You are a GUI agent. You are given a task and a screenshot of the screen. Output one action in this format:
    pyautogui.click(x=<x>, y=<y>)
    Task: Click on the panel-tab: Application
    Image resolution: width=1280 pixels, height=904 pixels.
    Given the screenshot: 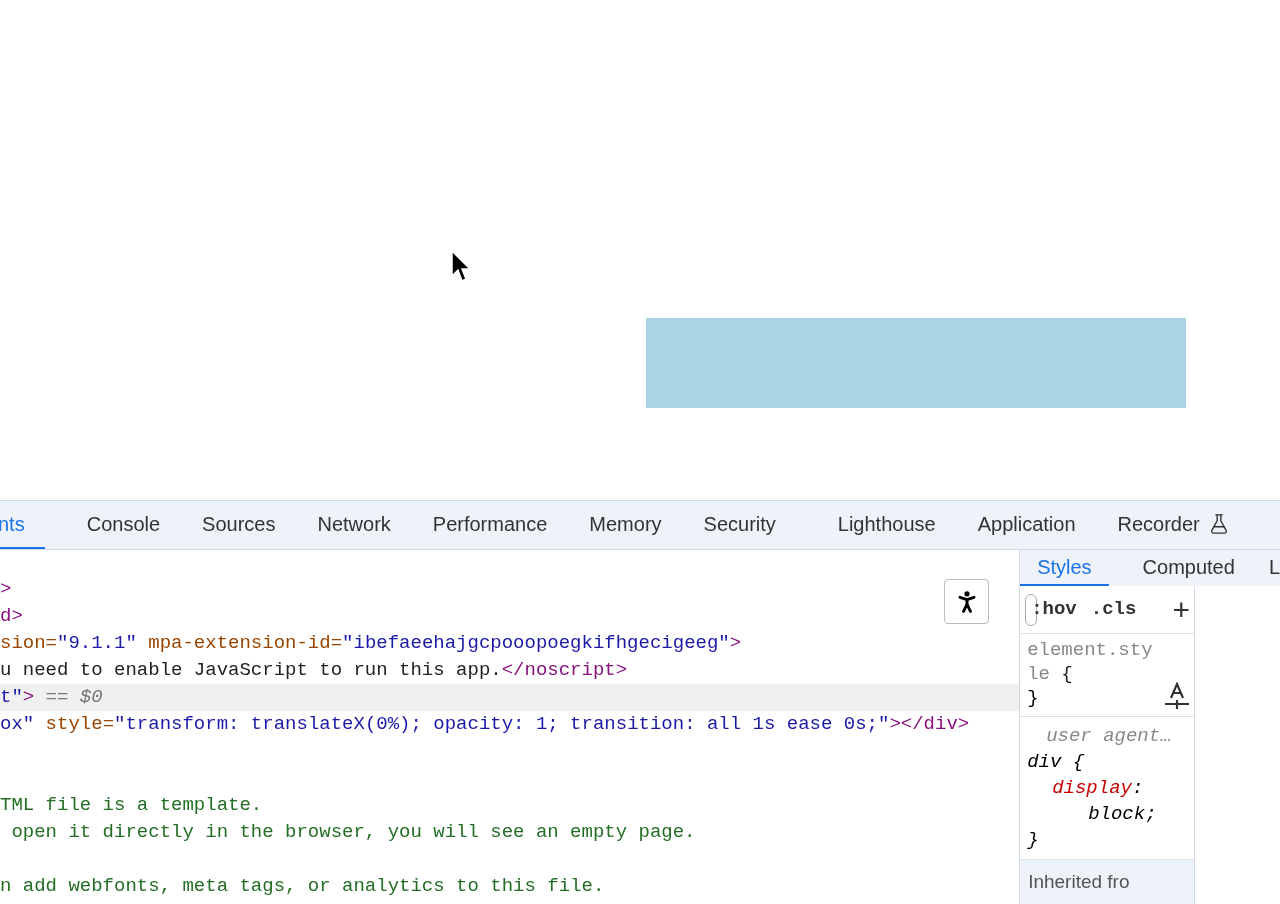 What is the action you would take?
    pyautogui.click(x=1026, y=525)
    